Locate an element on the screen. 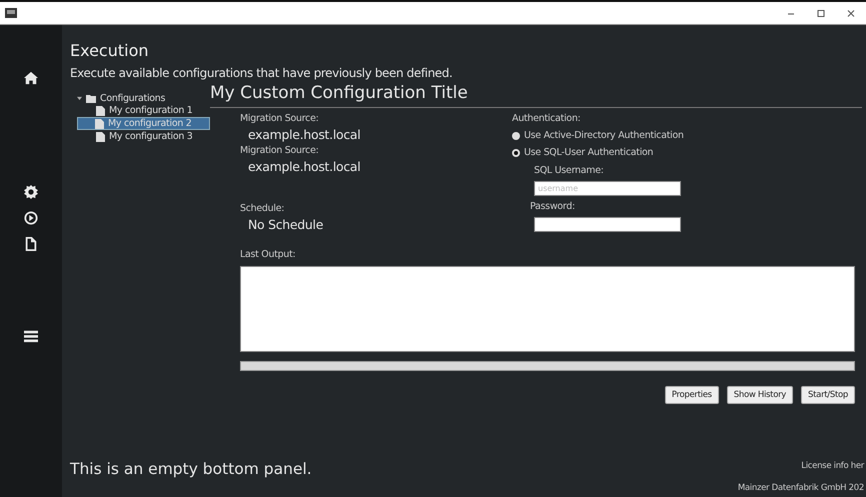 The height and width of the screenshot is (497, 866). configuration-title: My Custom Configuration Title is located at coordinates (536, 95).